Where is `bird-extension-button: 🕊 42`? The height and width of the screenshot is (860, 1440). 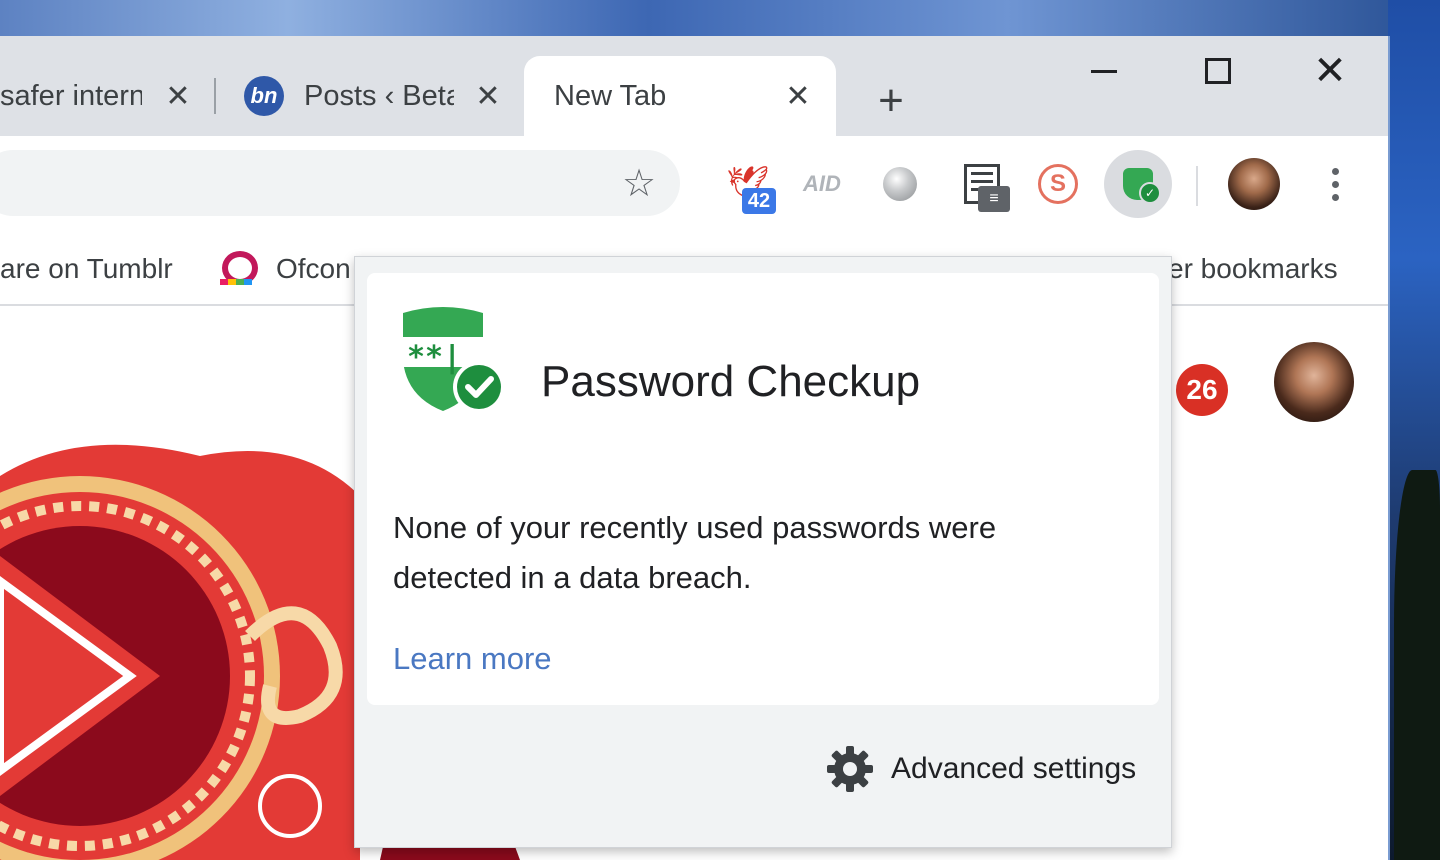 bird-extension-button: 🕊 42 is located at coordinates (748, 185).